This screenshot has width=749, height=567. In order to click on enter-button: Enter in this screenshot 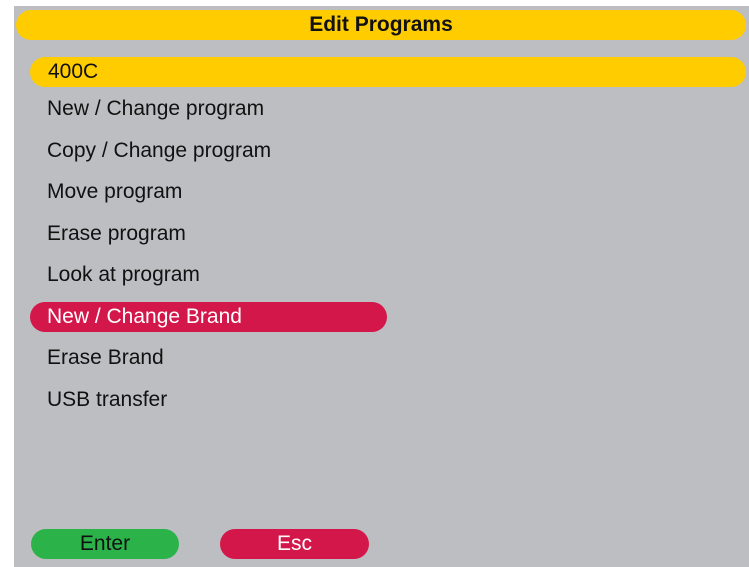, I will do `click(105, 544)`.